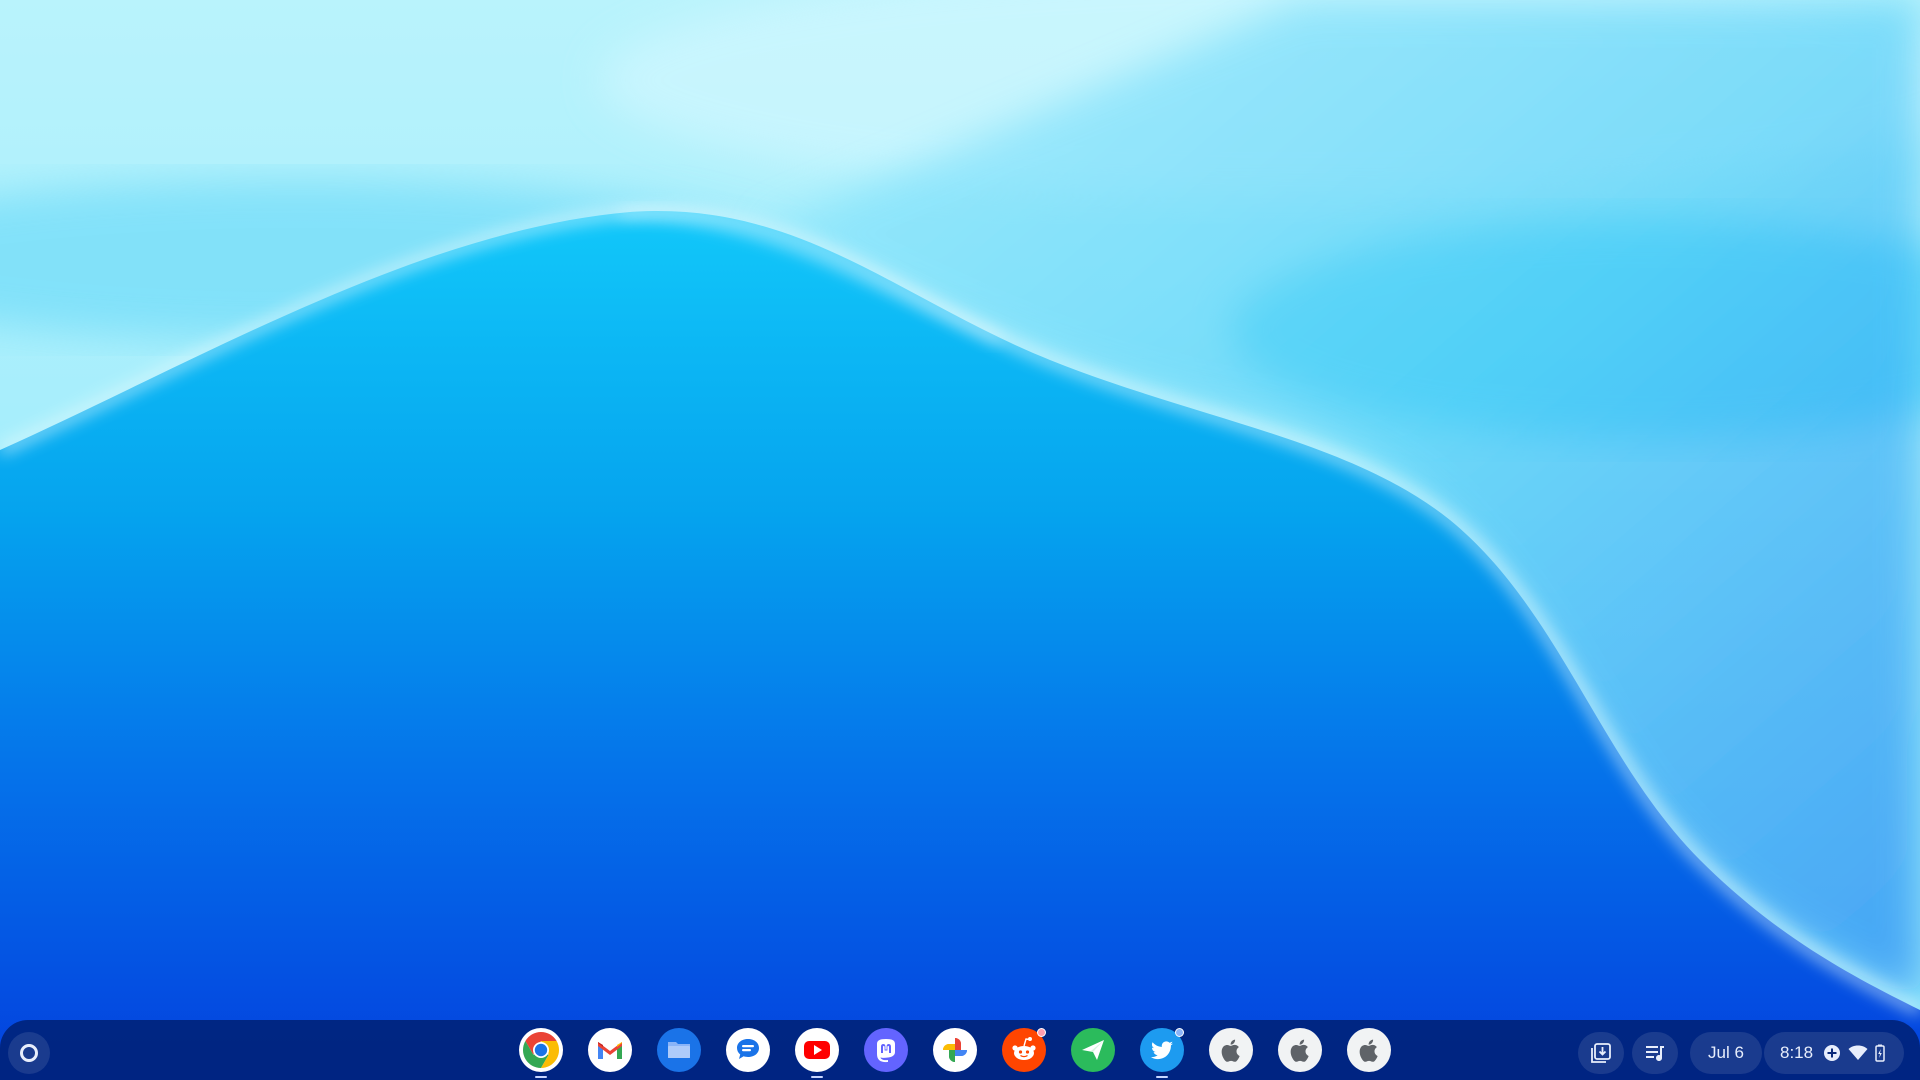 The width and height of the screenshot is (1920, 1080). What do you see at coordinates (1880, 1053) in the screenshot?
I see `battery-icon` at bounding box center [1880, 1053].